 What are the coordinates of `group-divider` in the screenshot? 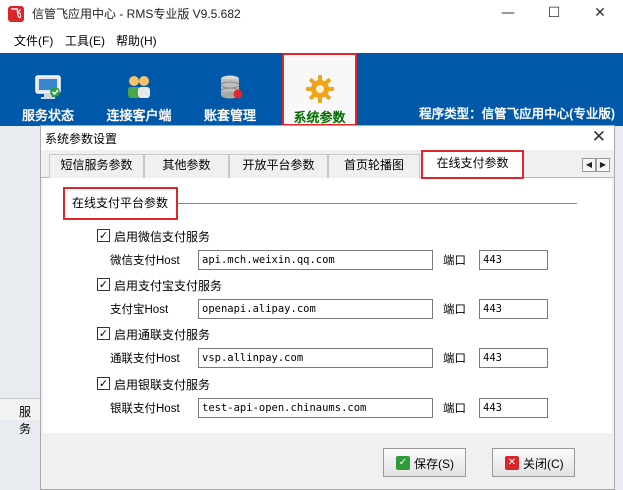 It's located at (377, 203).